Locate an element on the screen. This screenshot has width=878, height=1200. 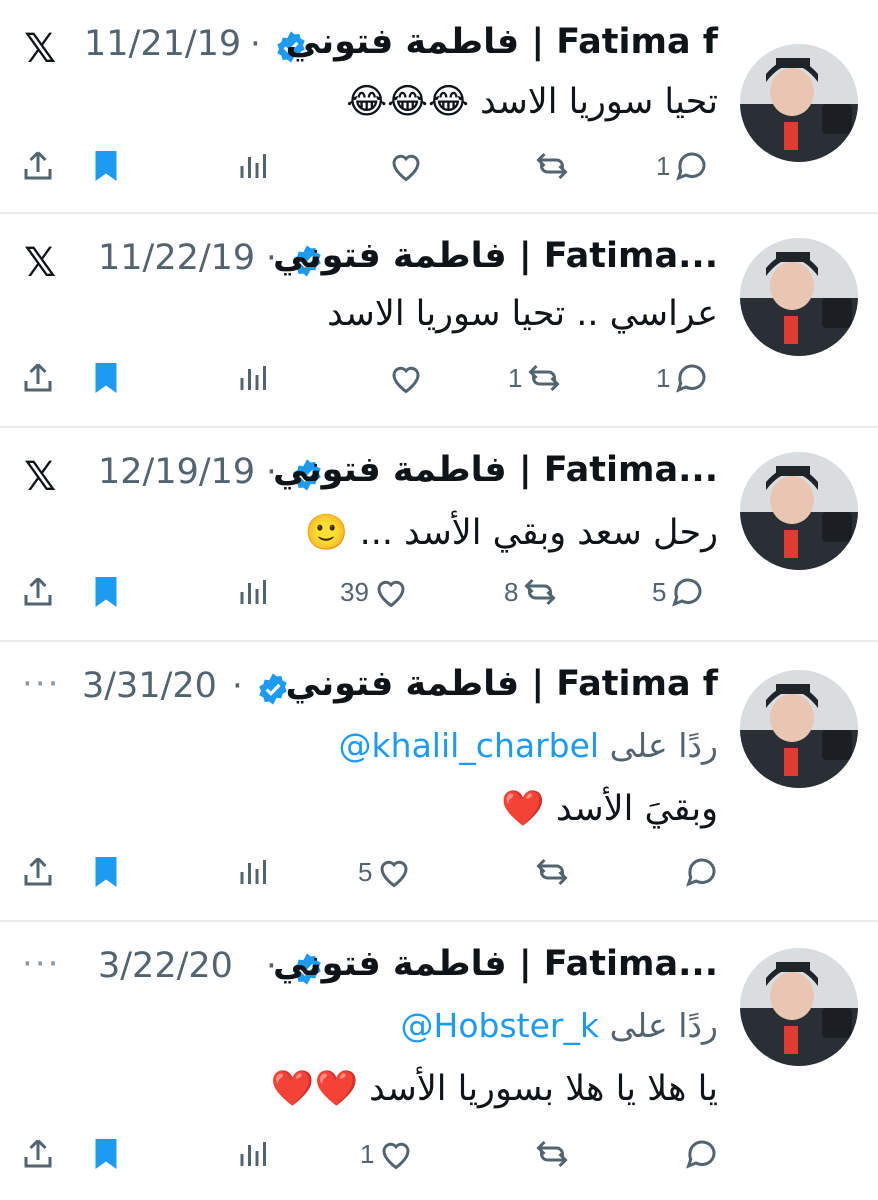
mention-link: @khalil_charbel is located at coordinates (469, 745).